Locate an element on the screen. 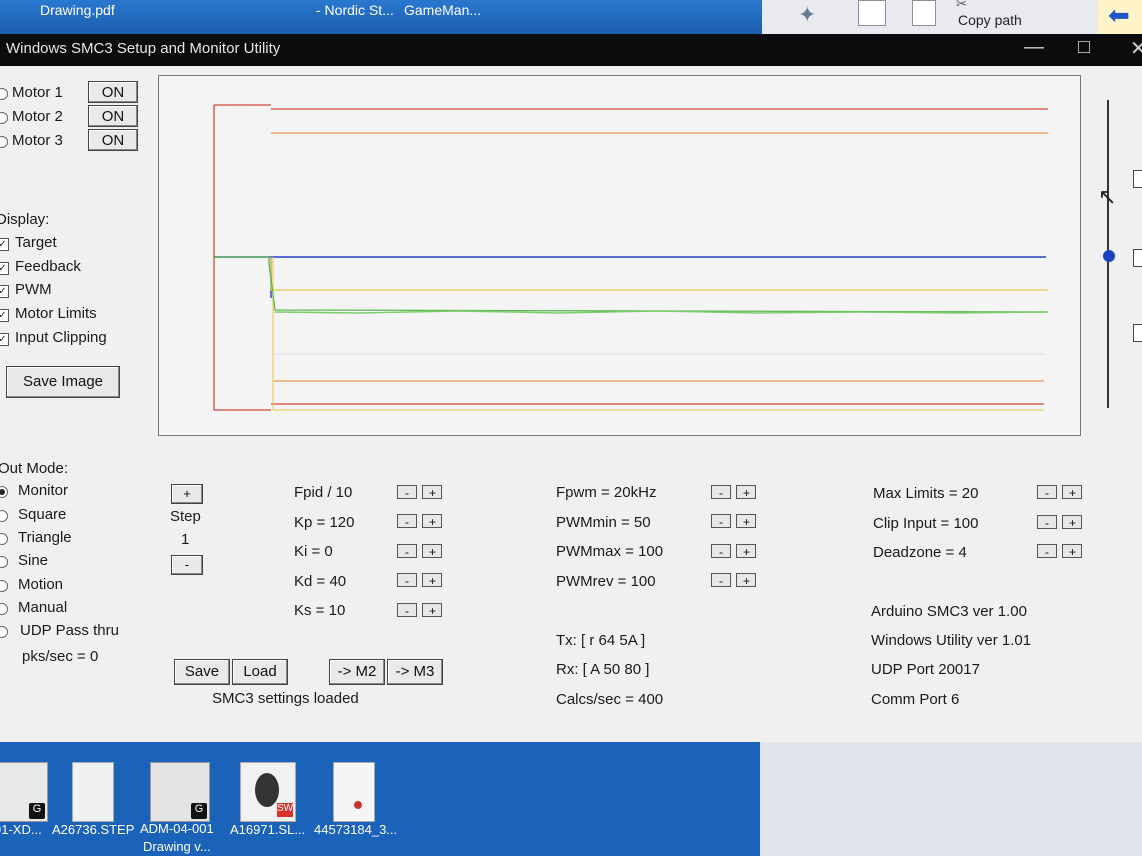 Image resolution: width=1142 pixels, height=856 pixels. save-image-button: Save Image is located at coordinates (63, 382).